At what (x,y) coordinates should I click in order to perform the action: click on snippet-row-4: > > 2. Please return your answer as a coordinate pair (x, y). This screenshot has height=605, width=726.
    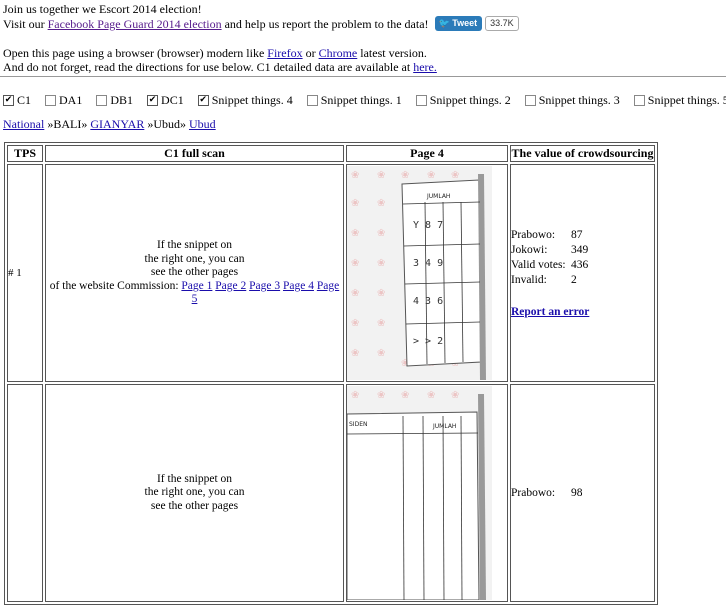
    Looking at the image, I should click on (428, 341).